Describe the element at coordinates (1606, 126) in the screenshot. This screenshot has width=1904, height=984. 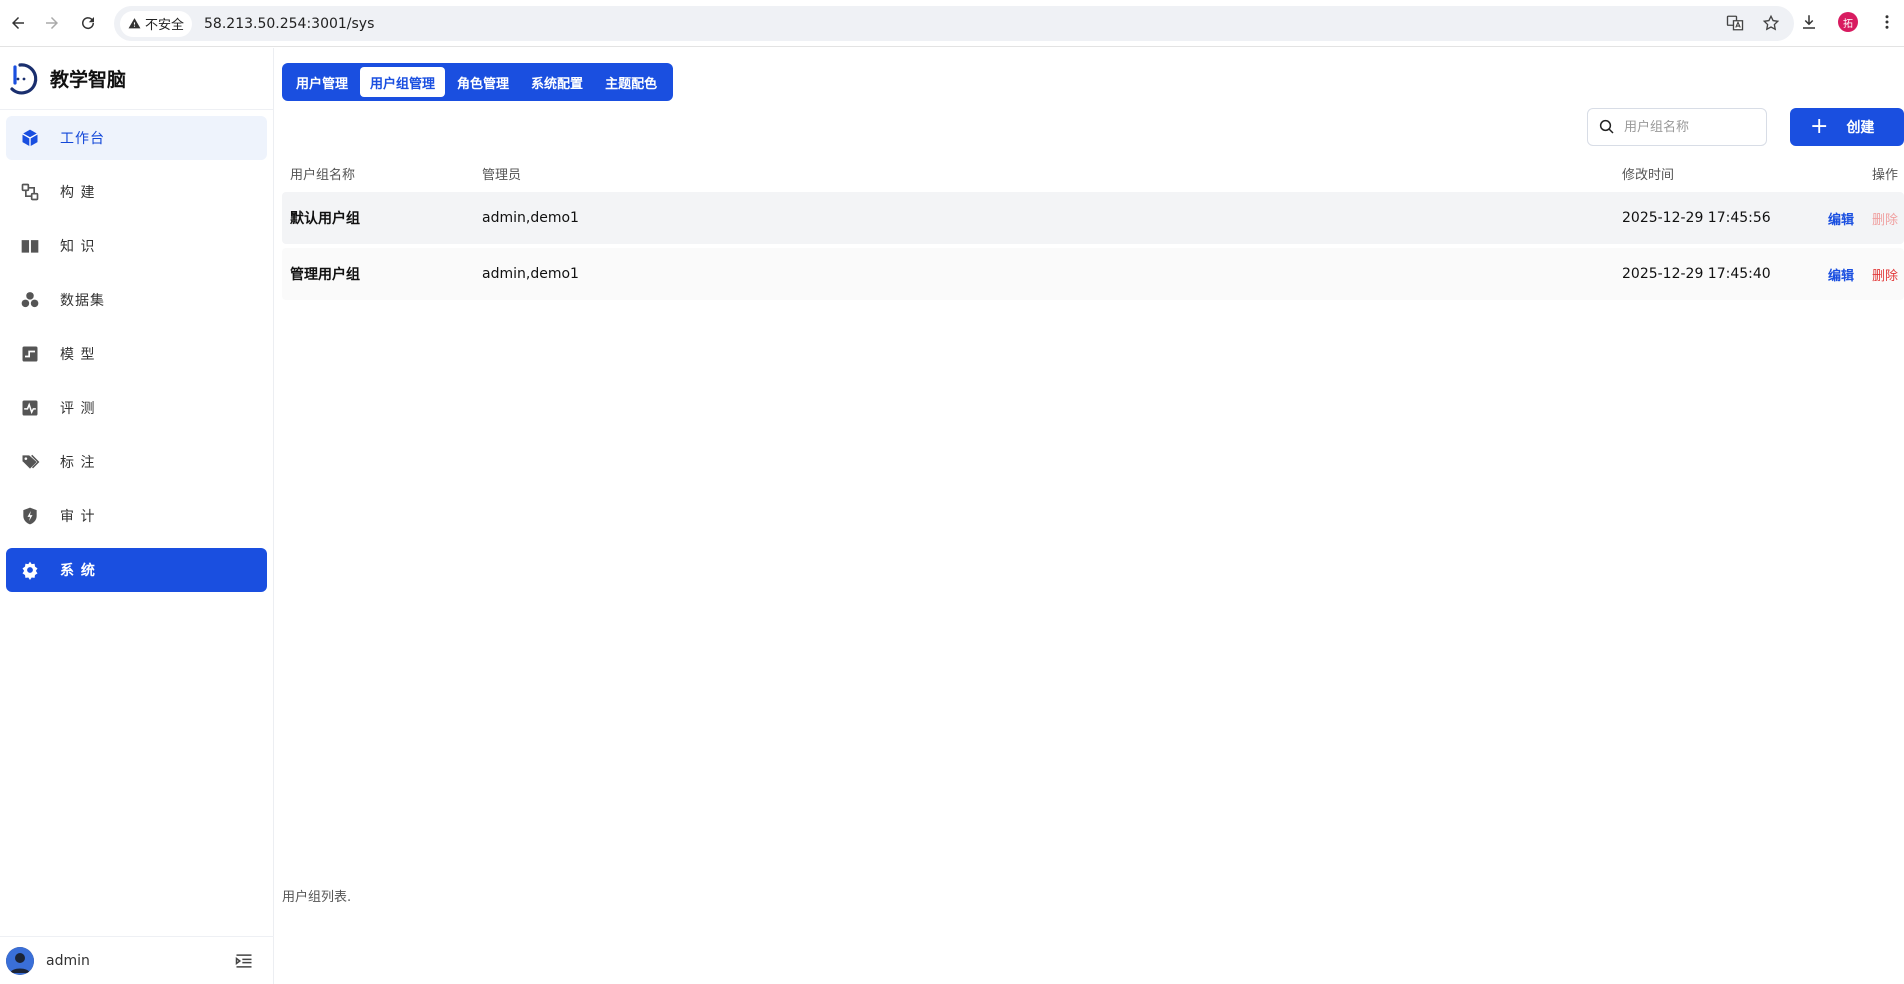
I see `search-icon` at that location.